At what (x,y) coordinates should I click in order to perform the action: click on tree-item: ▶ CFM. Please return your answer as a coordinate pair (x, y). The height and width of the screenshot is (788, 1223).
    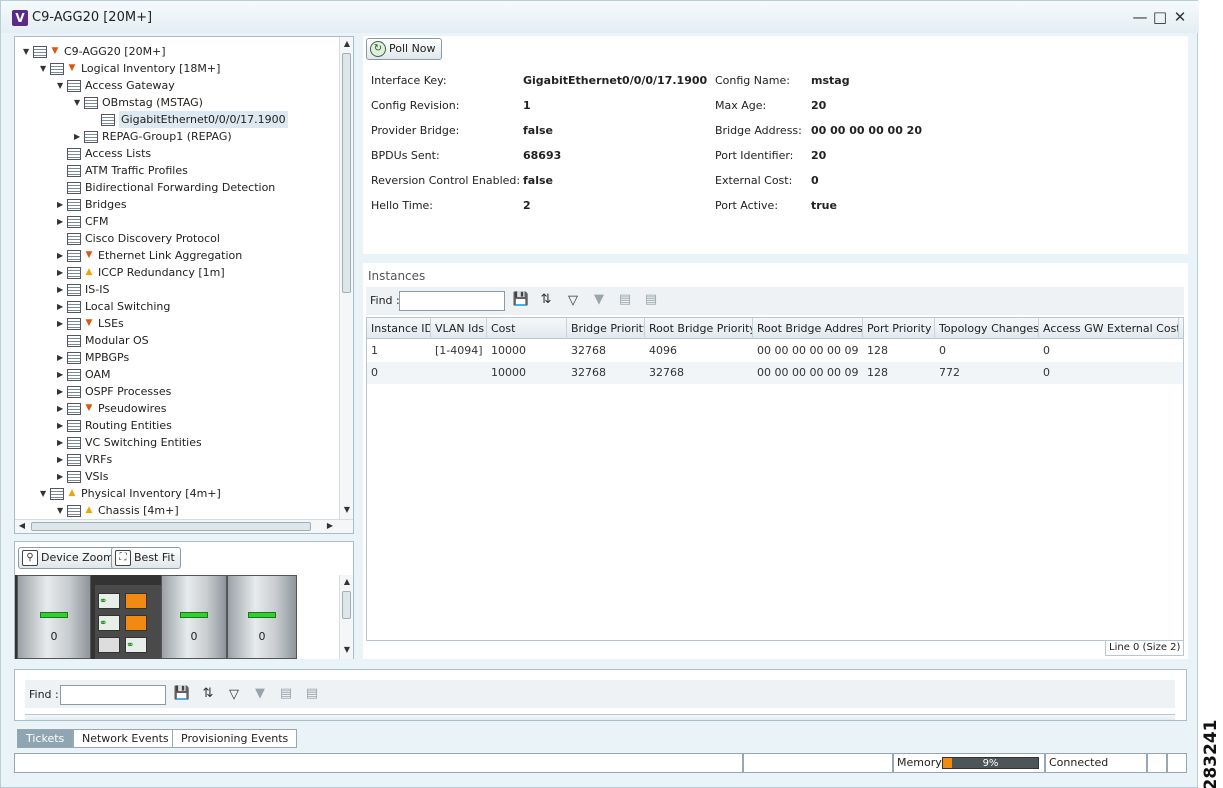
    Looking at the image, I should click on (175, 221).